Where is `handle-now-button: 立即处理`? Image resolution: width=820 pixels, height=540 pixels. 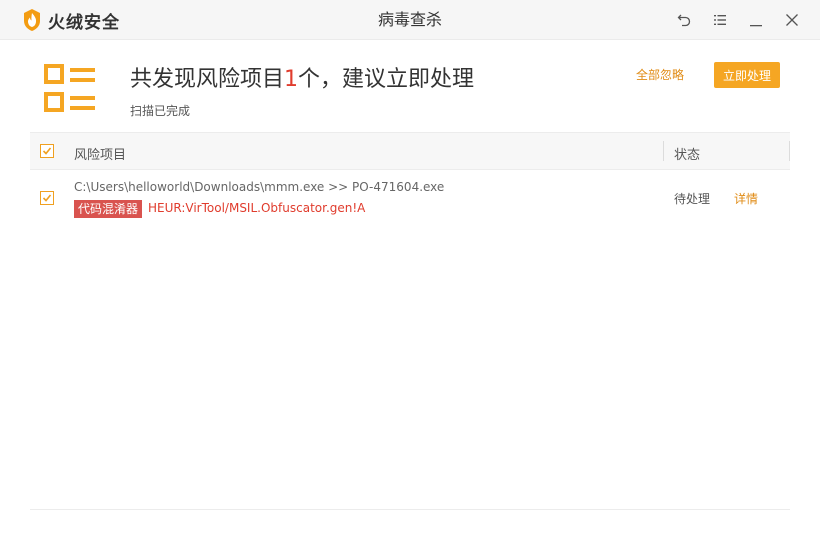 handle-now-button: 立即处理 is located at coordinates (747, 75).